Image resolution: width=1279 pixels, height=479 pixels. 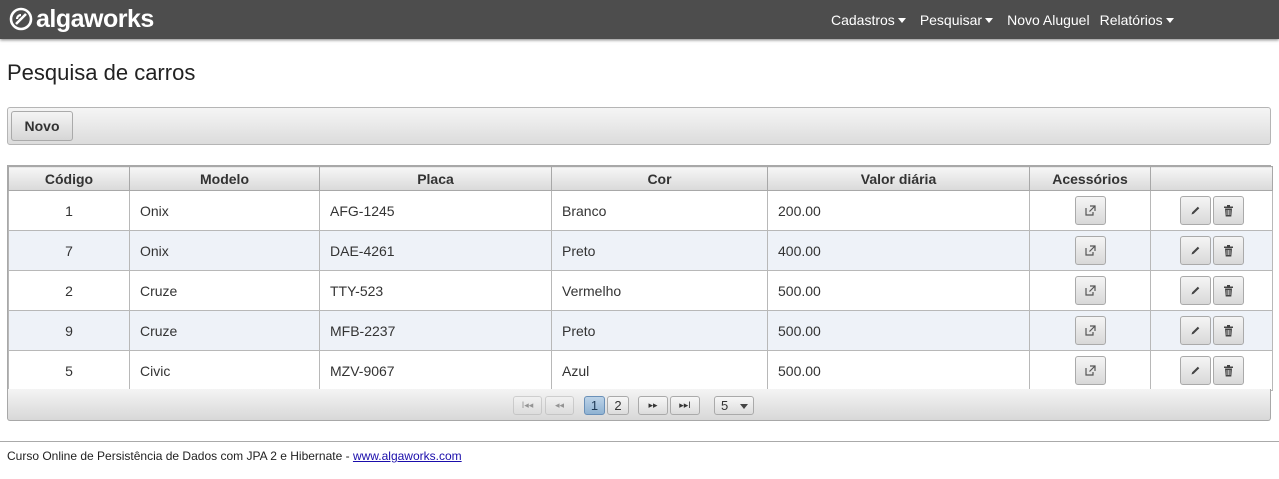 What do you see at coordinates (1131, 19) in the screenshot?
I see `menu-relatorios-label: Relatórios` at bounding box center [1131, 19].